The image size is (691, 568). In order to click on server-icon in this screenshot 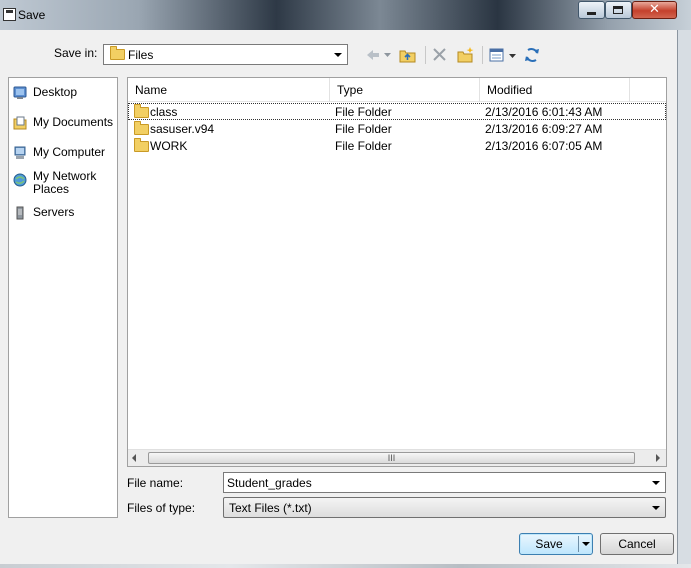, I will do `click(20, 213)`.